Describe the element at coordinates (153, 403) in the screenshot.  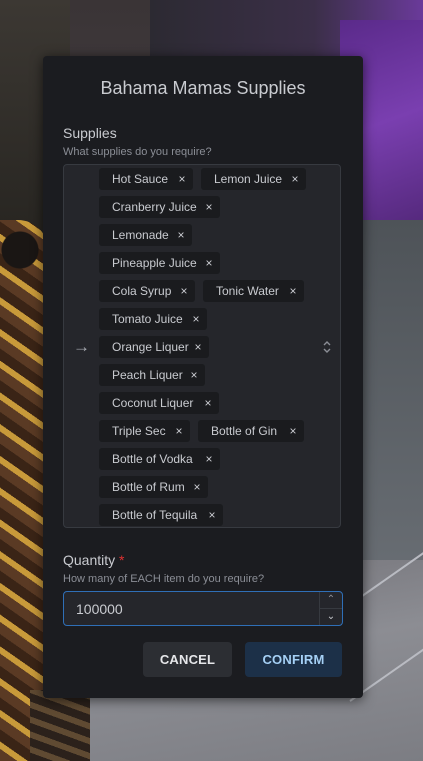
I see `pill-label: Coconut Liquer` at that location.